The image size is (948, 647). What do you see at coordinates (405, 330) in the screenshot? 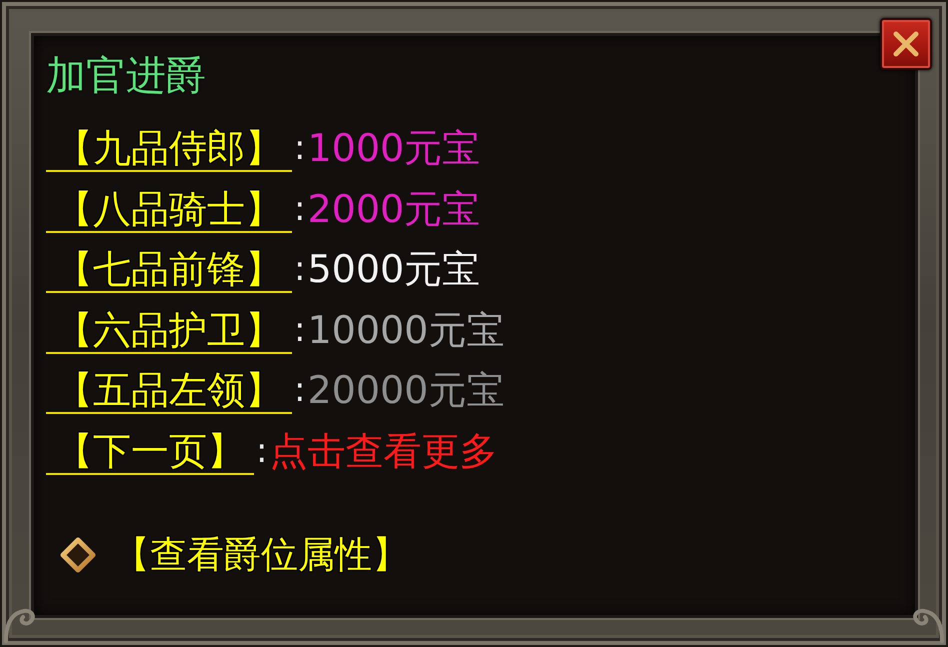
I see `cost-text: 10000元宝` at bounding box center [405, 330].